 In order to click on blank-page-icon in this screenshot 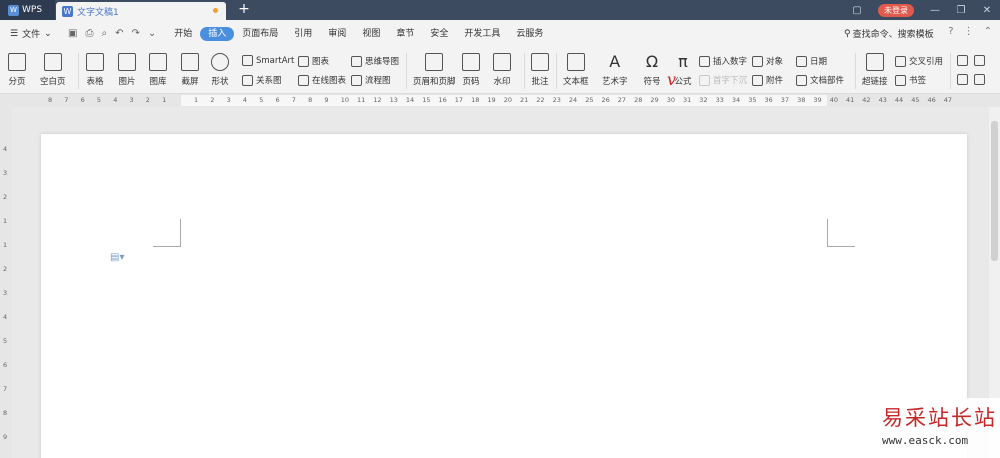, I will do `click(52, 62)`.